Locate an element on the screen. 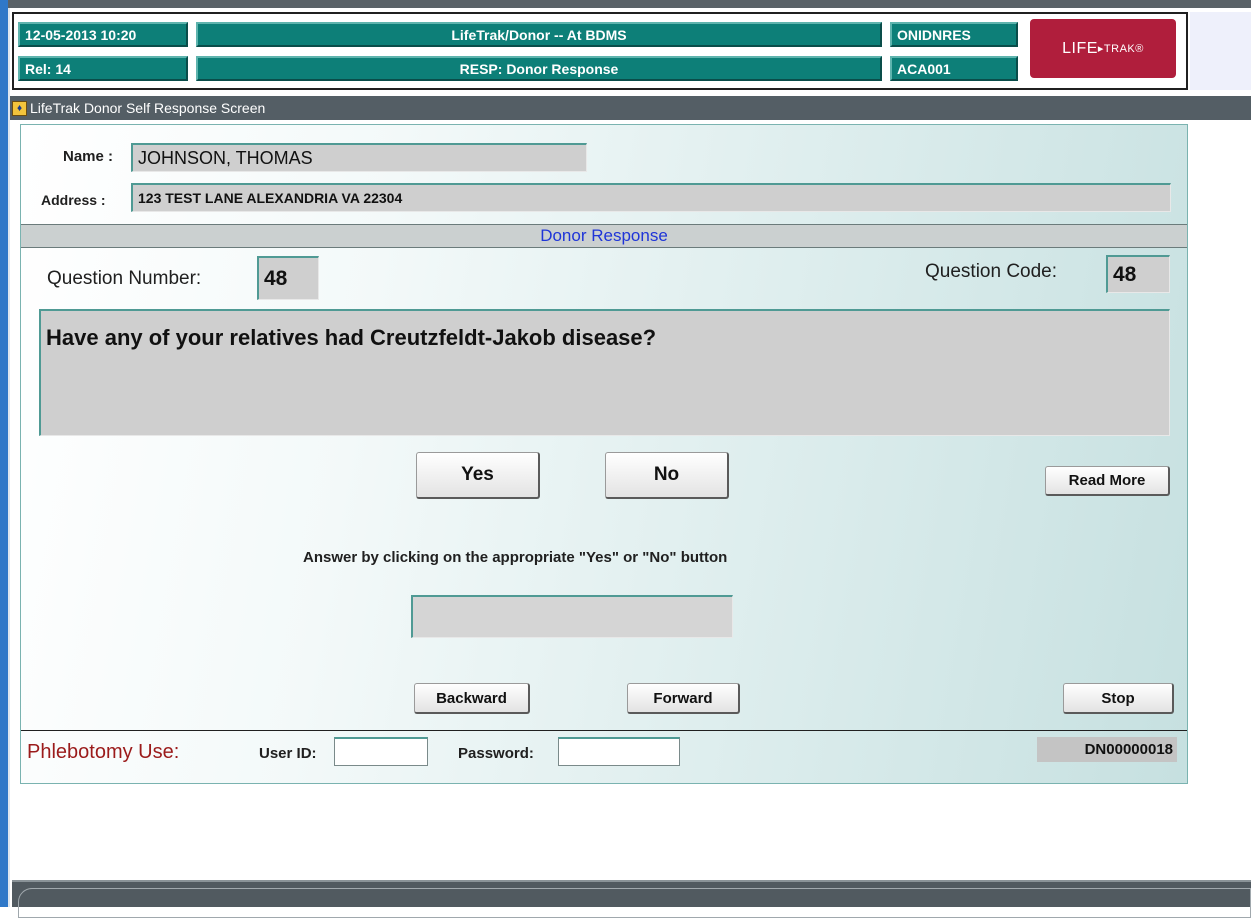  section-title: Donor Response is located at coordinates (604, 235).